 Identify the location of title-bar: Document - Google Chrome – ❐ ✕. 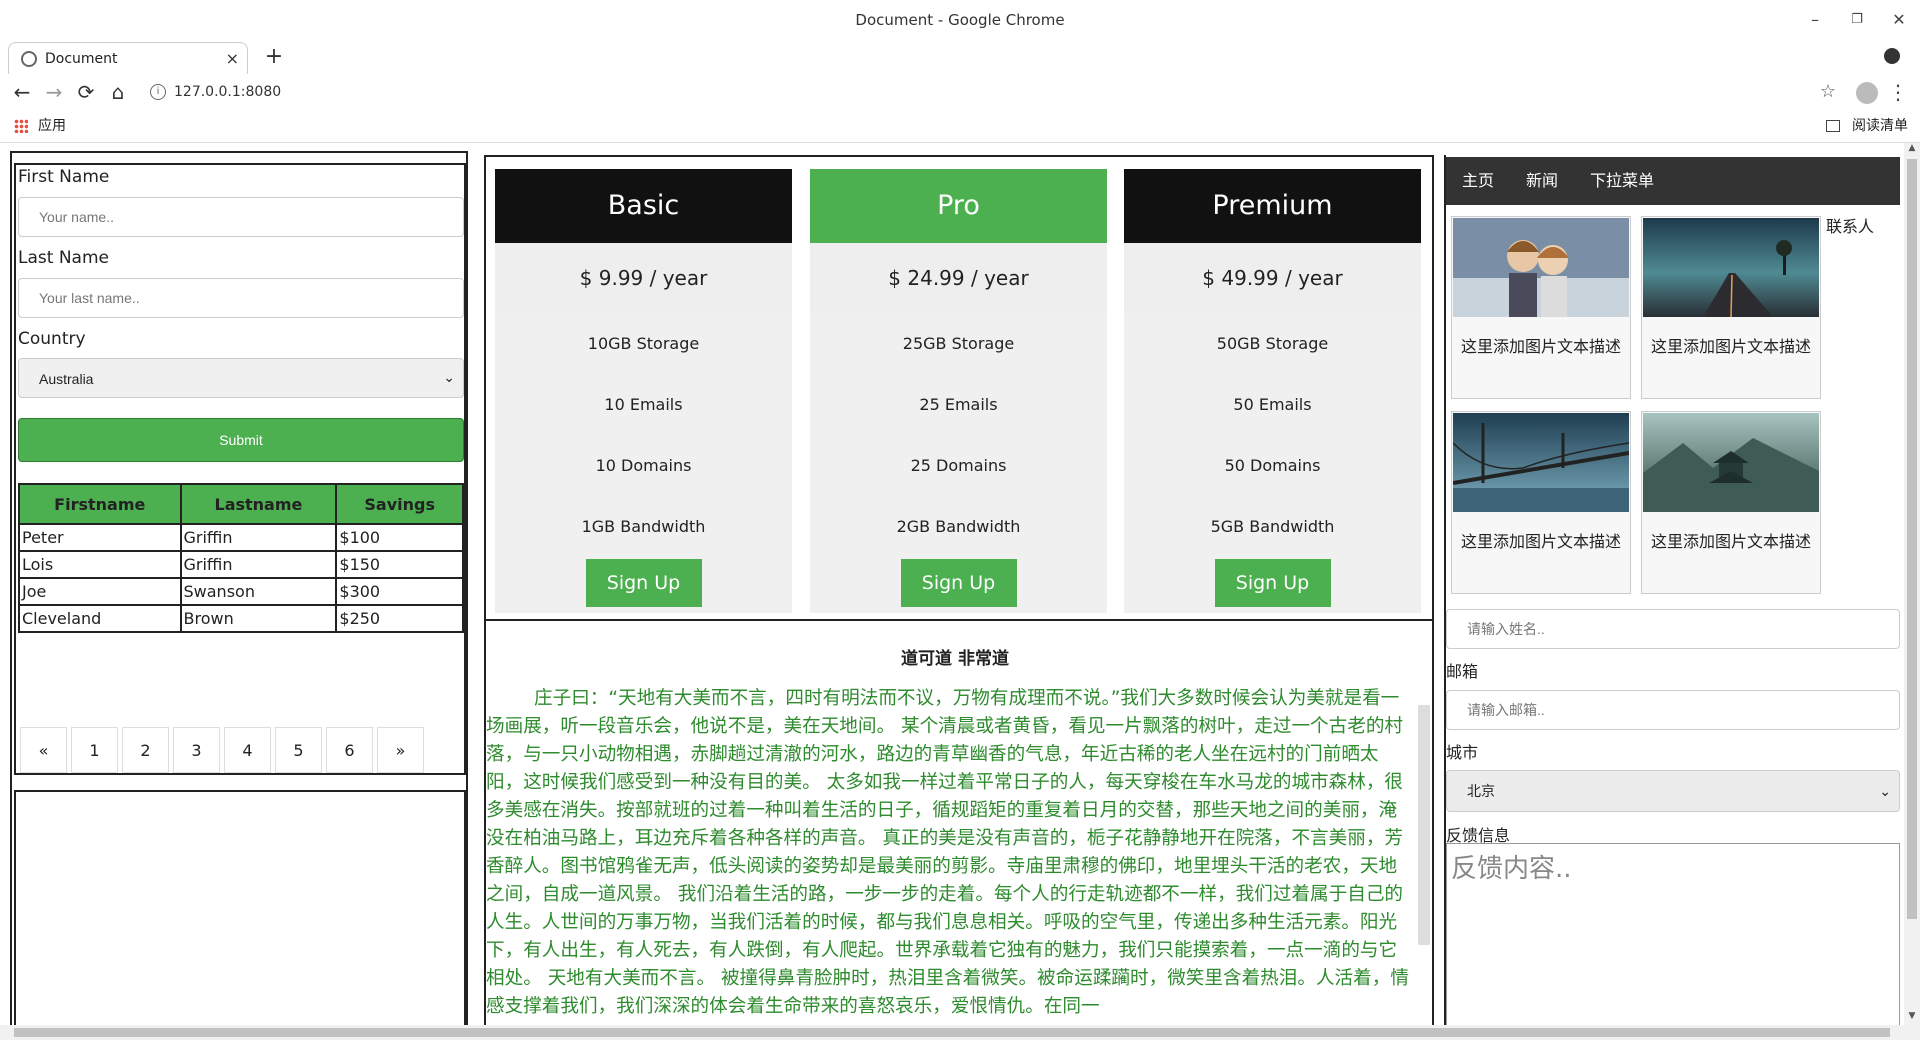
(960, 20).